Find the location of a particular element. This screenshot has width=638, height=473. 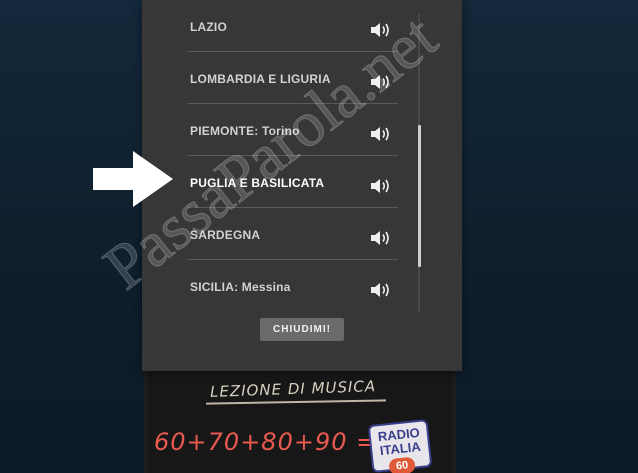

region-item-piemonte: PIEMONTE: Torino is located at coordinates (293, 130).